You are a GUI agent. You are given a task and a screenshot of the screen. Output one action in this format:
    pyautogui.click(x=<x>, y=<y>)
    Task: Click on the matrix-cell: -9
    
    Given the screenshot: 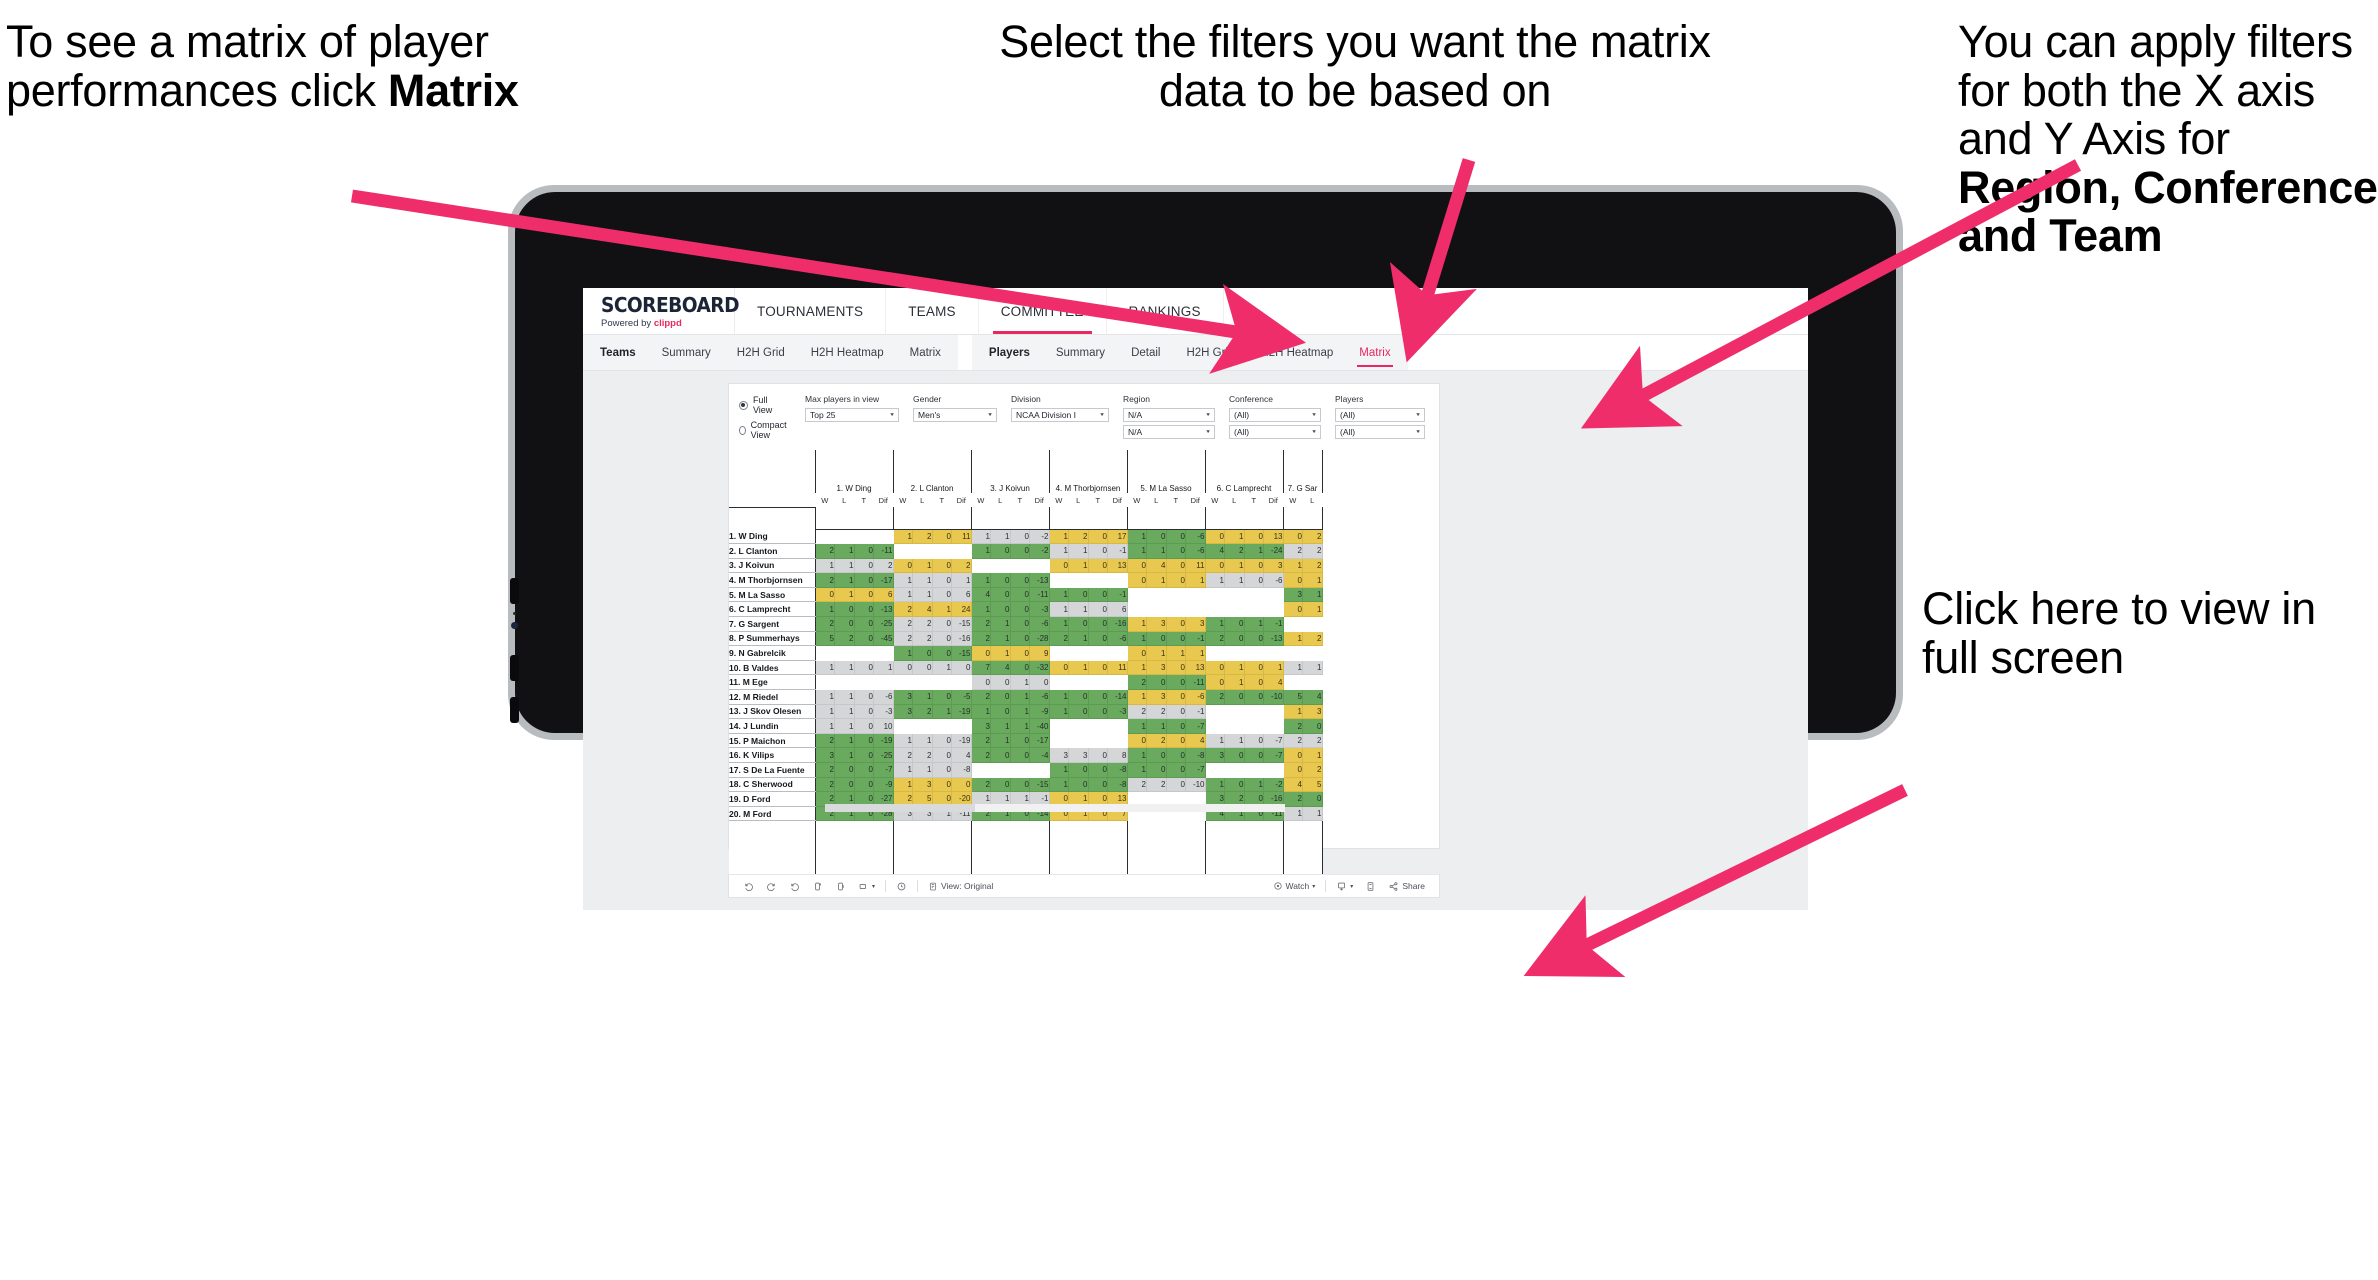 What is the action you would take?
    pyautogui.click(x=883, y=785)
    